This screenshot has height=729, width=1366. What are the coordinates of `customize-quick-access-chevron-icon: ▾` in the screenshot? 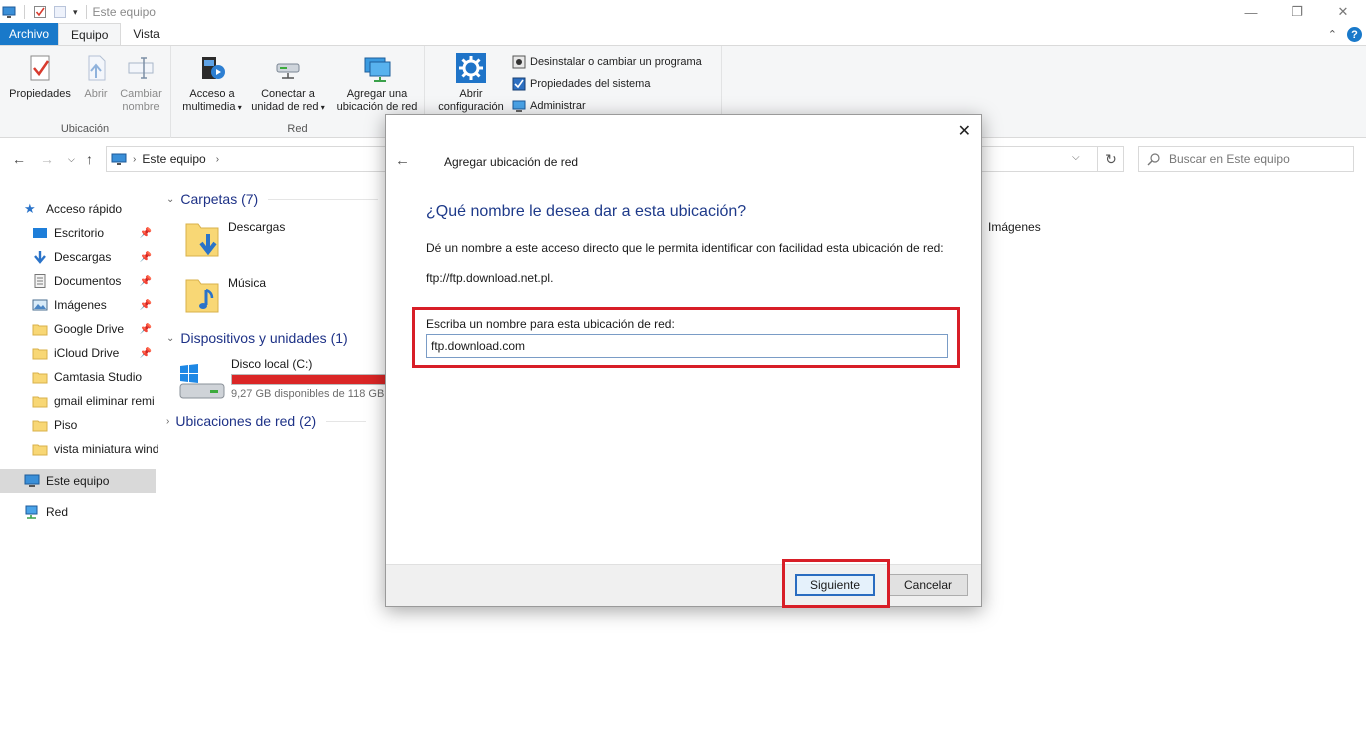 It's located at (75, 12).